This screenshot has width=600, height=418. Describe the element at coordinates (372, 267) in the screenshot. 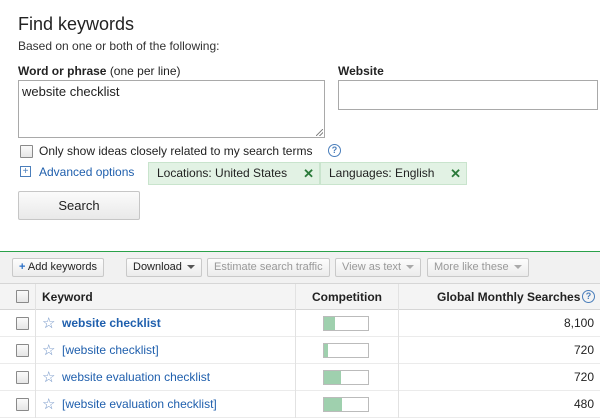

I see `view-as-text-label: View as text` at that location.